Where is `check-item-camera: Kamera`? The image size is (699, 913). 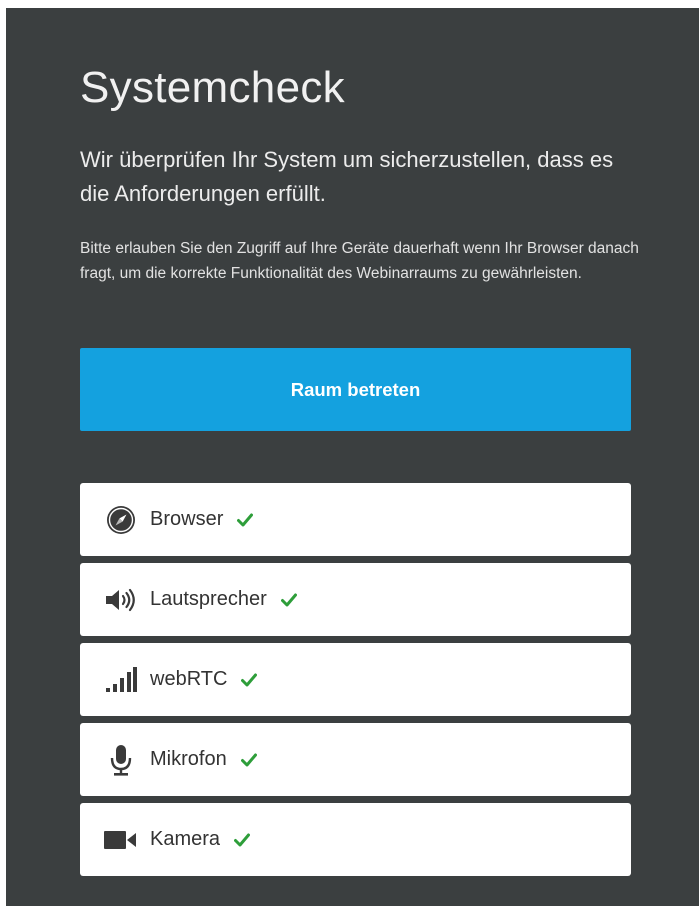
check-item-camera: Kamera is located at coordinates (355, 839).